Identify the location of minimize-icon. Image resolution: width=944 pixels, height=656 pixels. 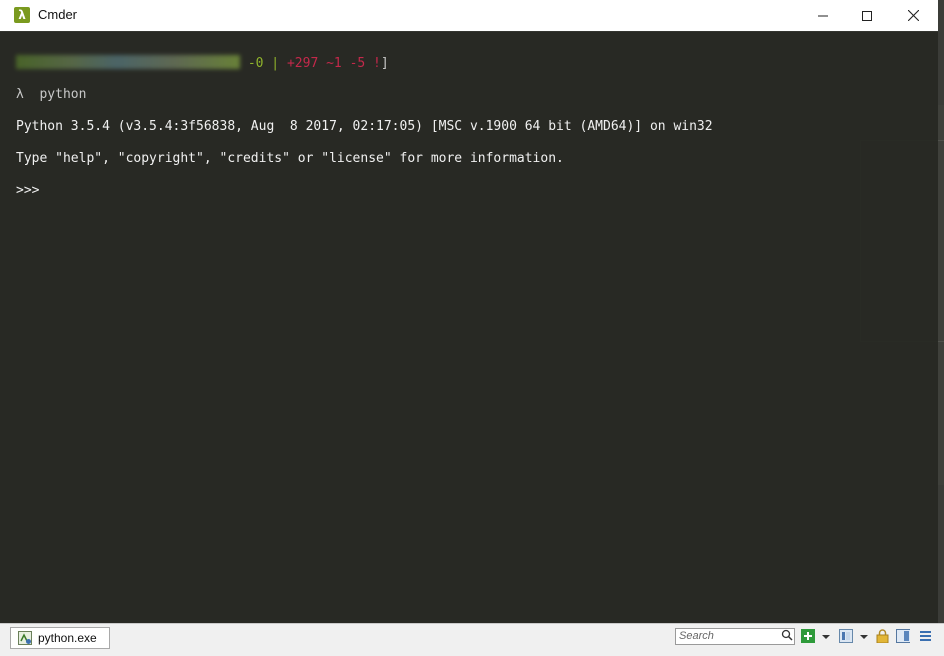
(823, 15).